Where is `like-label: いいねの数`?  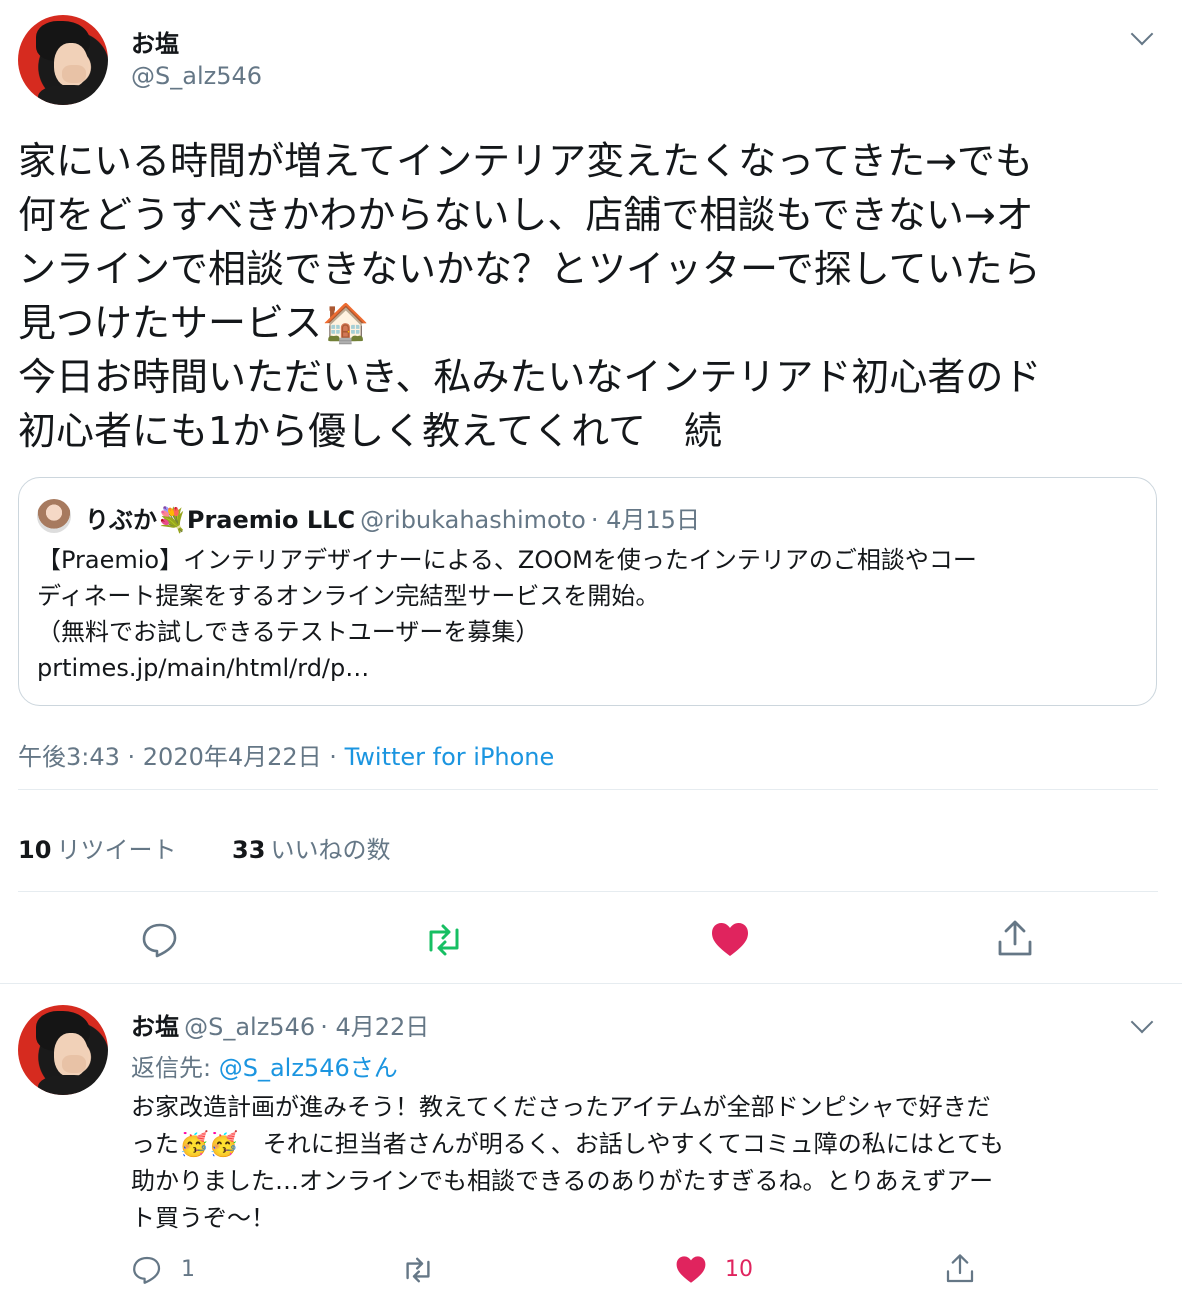 like-label: いいねの数 is located at coordinates (330, 850).